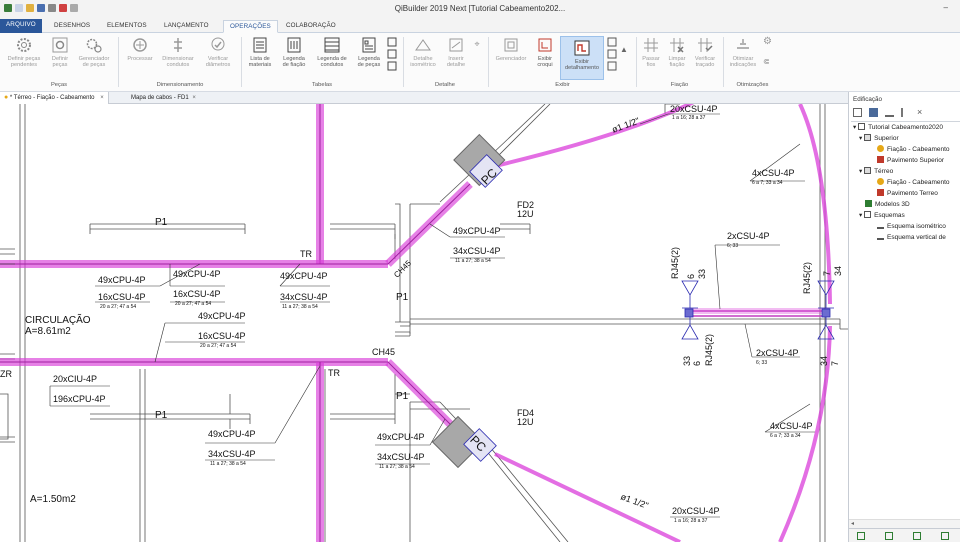 This screenshot has width=960, height=542. What do you see at coordinates (624, 49) in the screenshot?
I see `expand-triangle-button: ▲` at bounding box center [624, 49].